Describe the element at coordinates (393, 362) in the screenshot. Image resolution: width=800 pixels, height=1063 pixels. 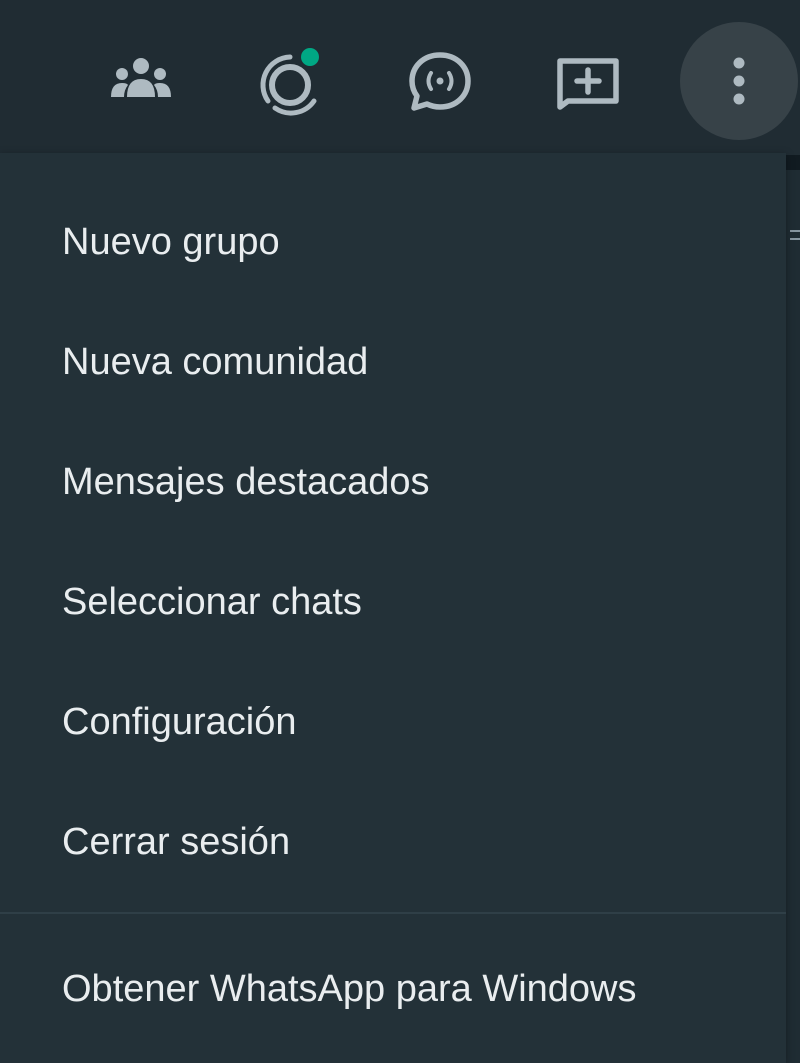
I see `menu-item-new-community: Nueva comunidad` at that location.